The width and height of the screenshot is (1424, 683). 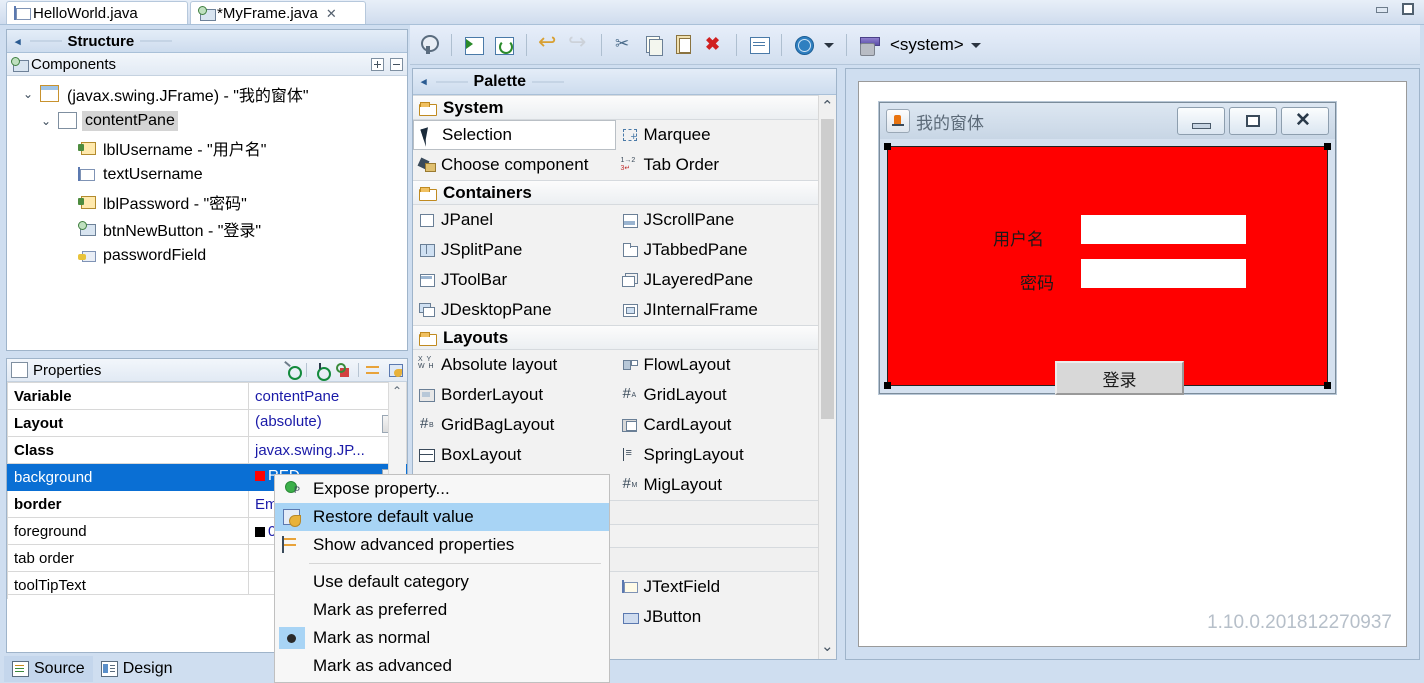 I want to click on tree-item-jframe: ⌄ (javax.swing.JFrame) - "我的窗体", so click(x=207, y=93).